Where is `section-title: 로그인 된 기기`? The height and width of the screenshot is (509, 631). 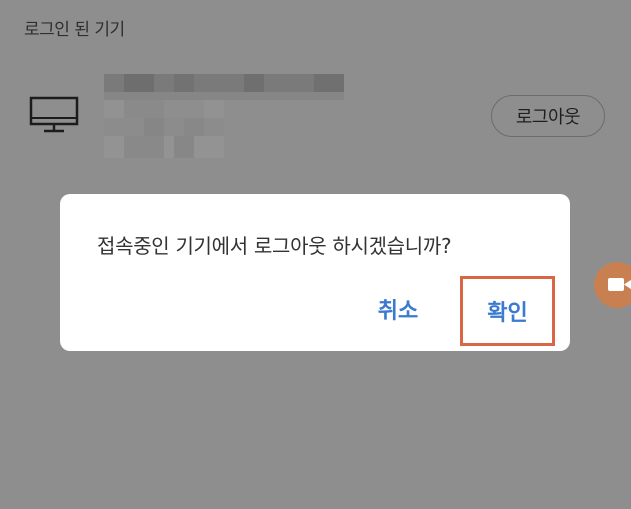 section-title: 로그인 된 기기 is located at coordinates (74, 30).